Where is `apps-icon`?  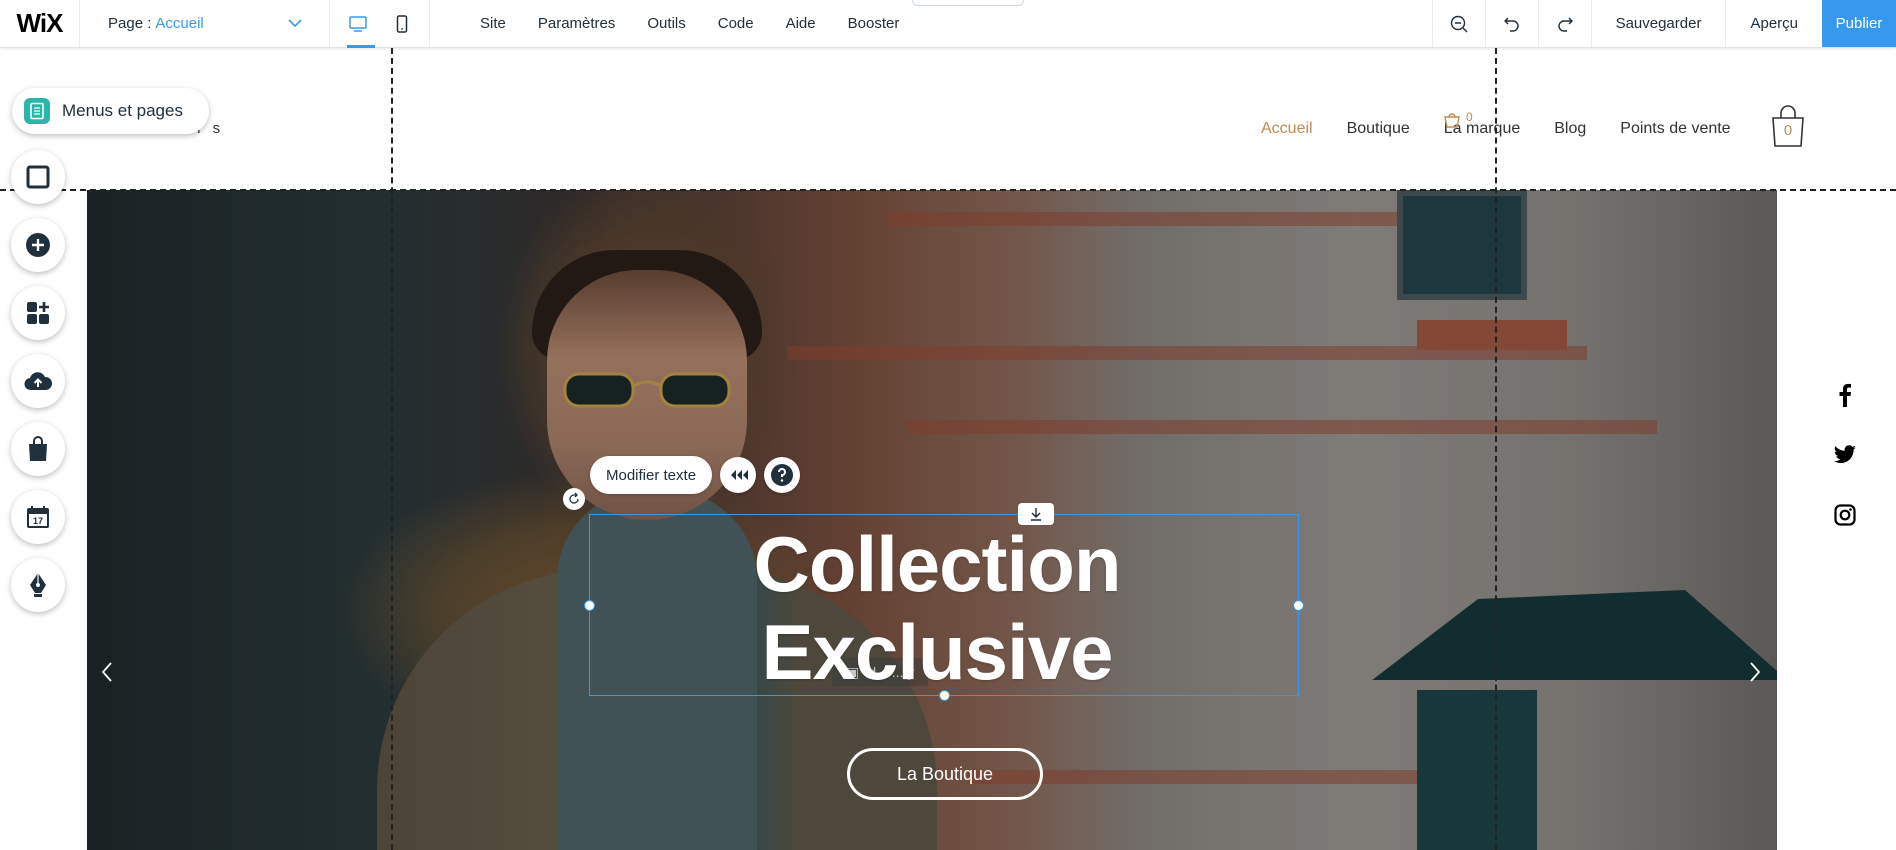
apps-icon is located at coordinates (38, 313).